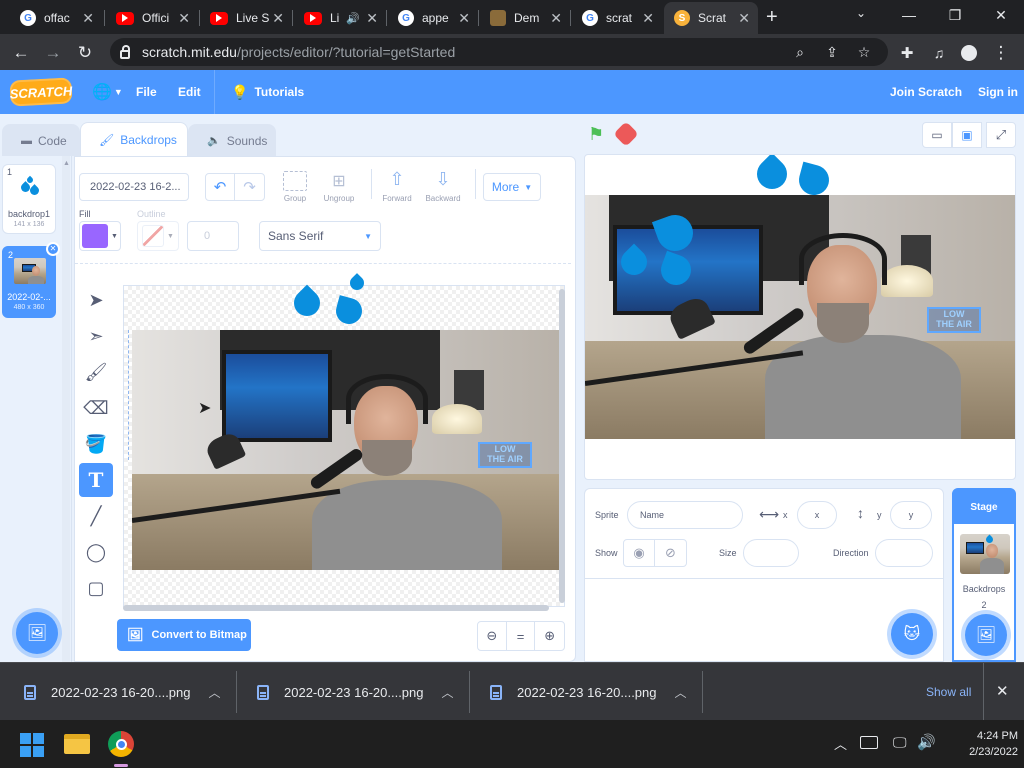 Image resolution: width=1024 pixels, height=768 pixels. I want to click on canvas-horizontal-scrollbar, so click(336, 608).